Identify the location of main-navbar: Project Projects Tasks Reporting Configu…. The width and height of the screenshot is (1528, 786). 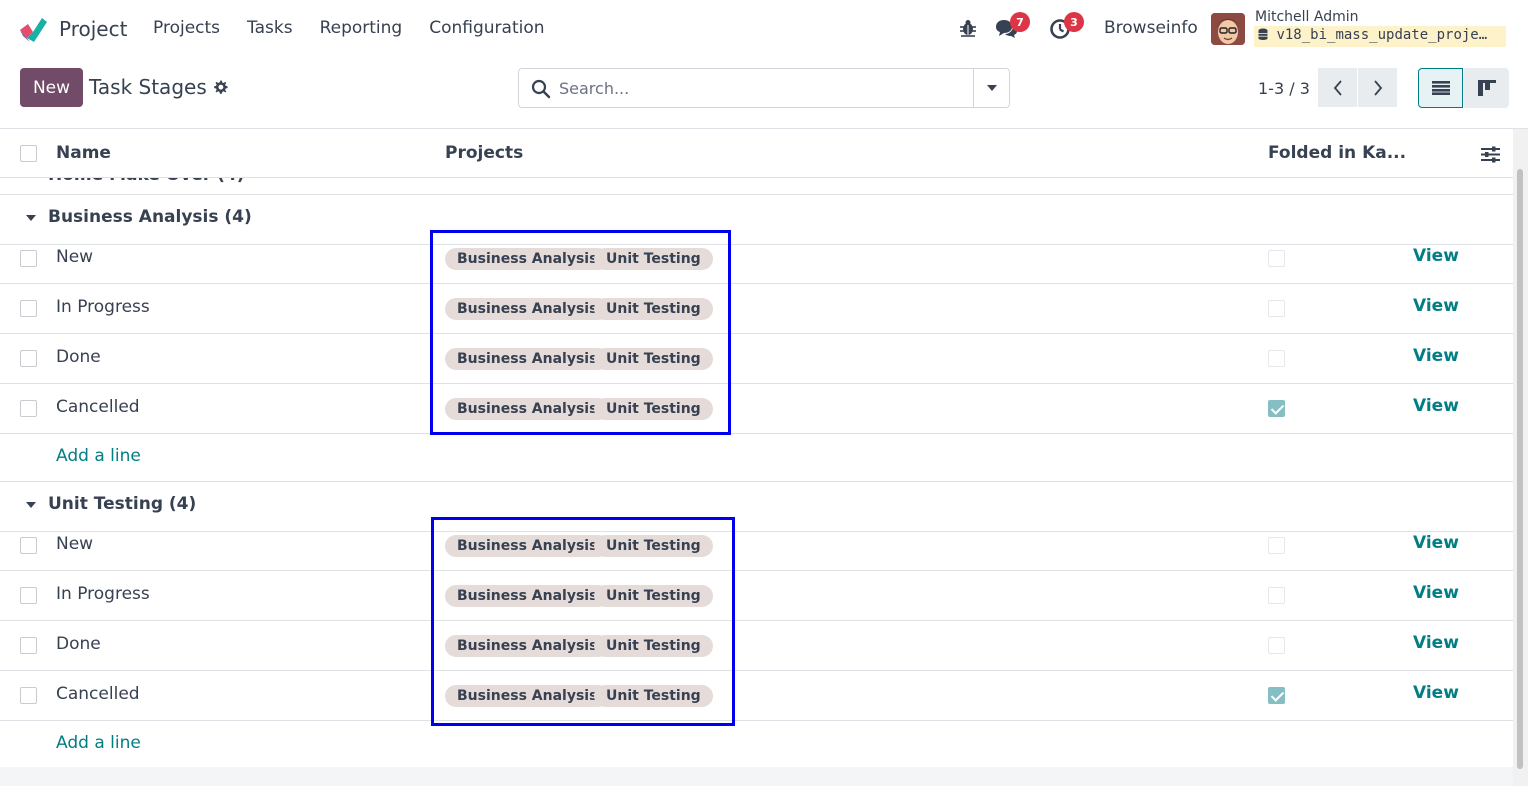
(764, 29).